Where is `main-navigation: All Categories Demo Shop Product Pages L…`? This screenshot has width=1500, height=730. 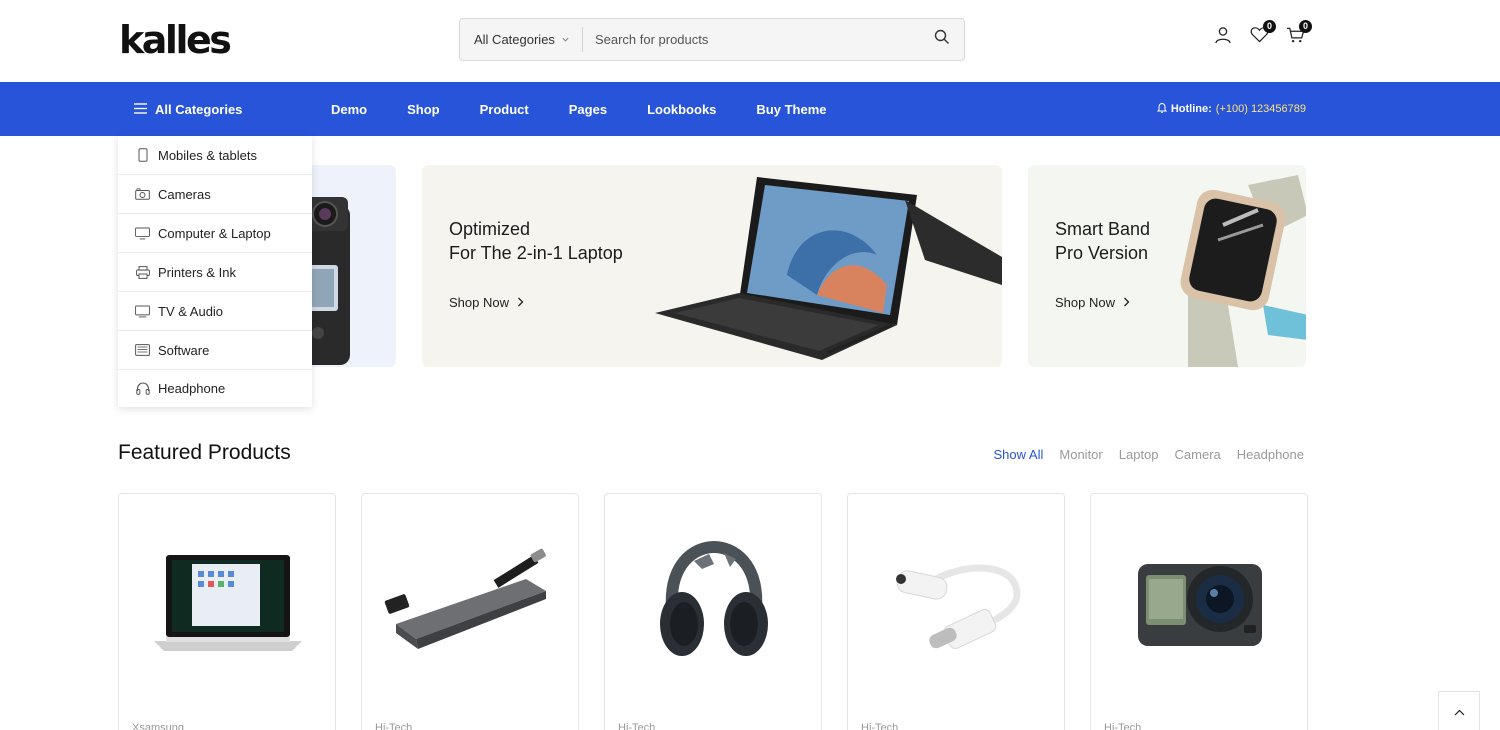
main-navigation: All Categories Demo Shop Product Pages L… is located at coordinates (750, 109).